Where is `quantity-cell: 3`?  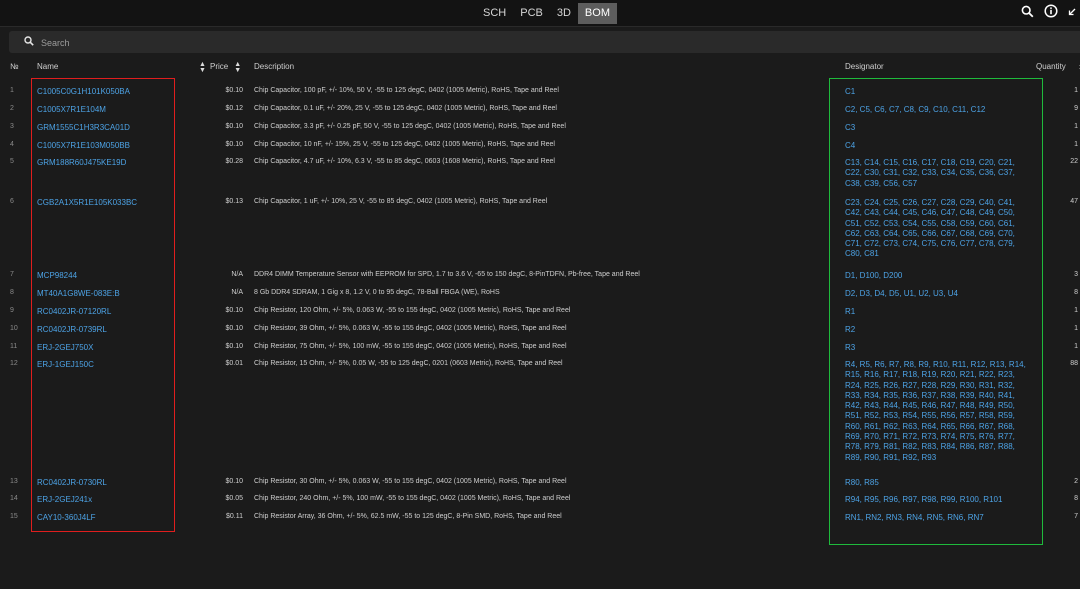 quantity-cell: 3 is located at coordinates (1076, 274).